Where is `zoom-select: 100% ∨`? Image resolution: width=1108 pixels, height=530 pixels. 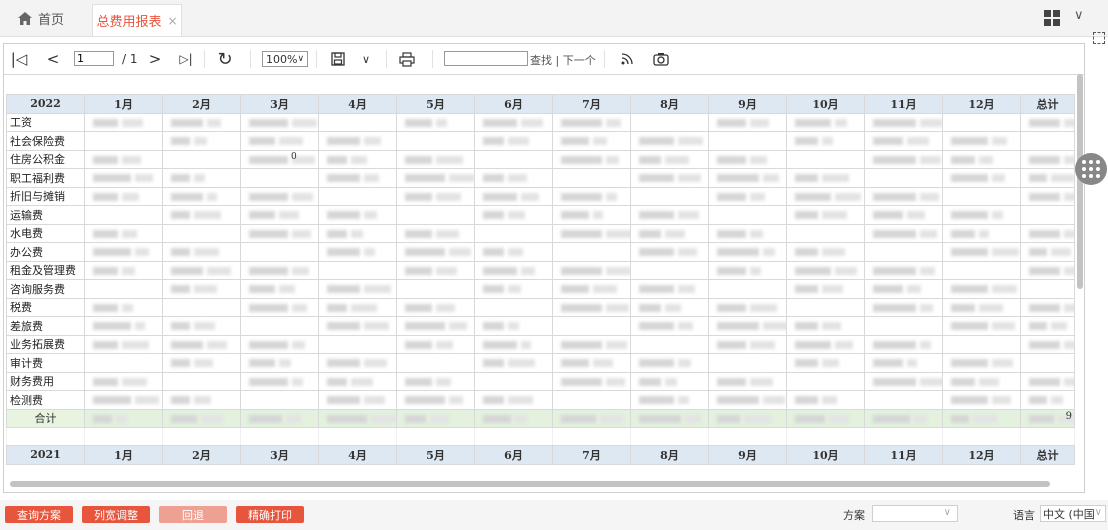
zoom-select: 100% ∨ is located at coordinates (285, 59).